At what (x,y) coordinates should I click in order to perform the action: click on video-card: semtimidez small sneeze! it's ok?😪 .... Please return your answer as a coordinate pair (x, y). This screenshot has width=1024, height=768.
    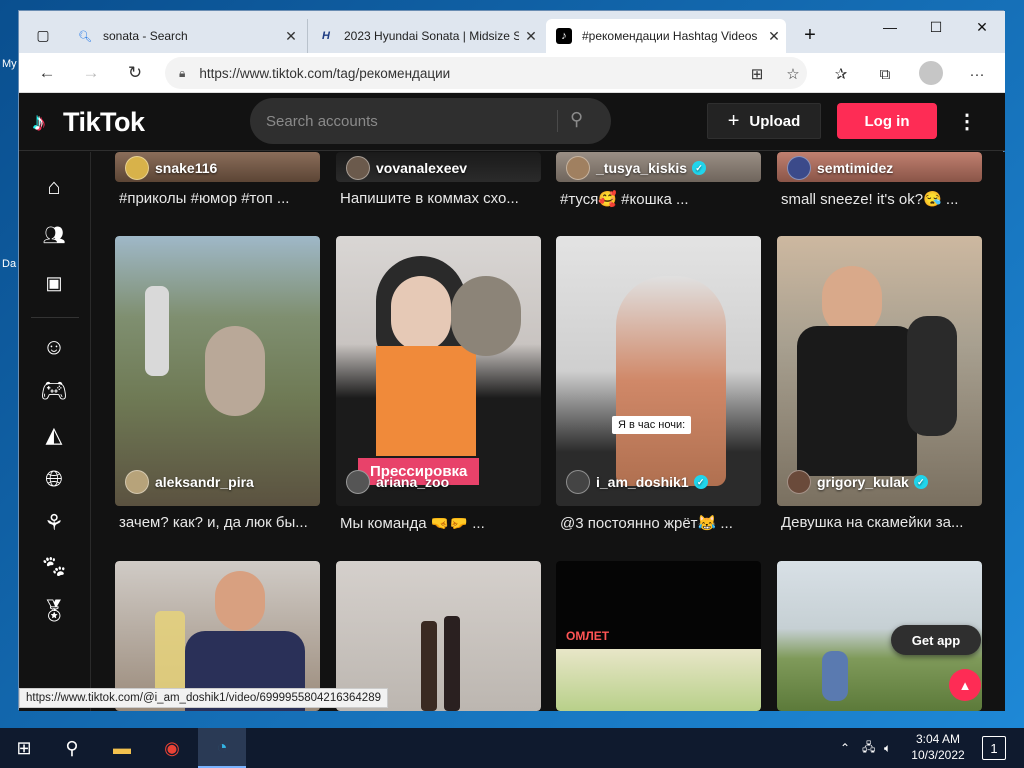
    Looking at the image, I should click on (879, 187).